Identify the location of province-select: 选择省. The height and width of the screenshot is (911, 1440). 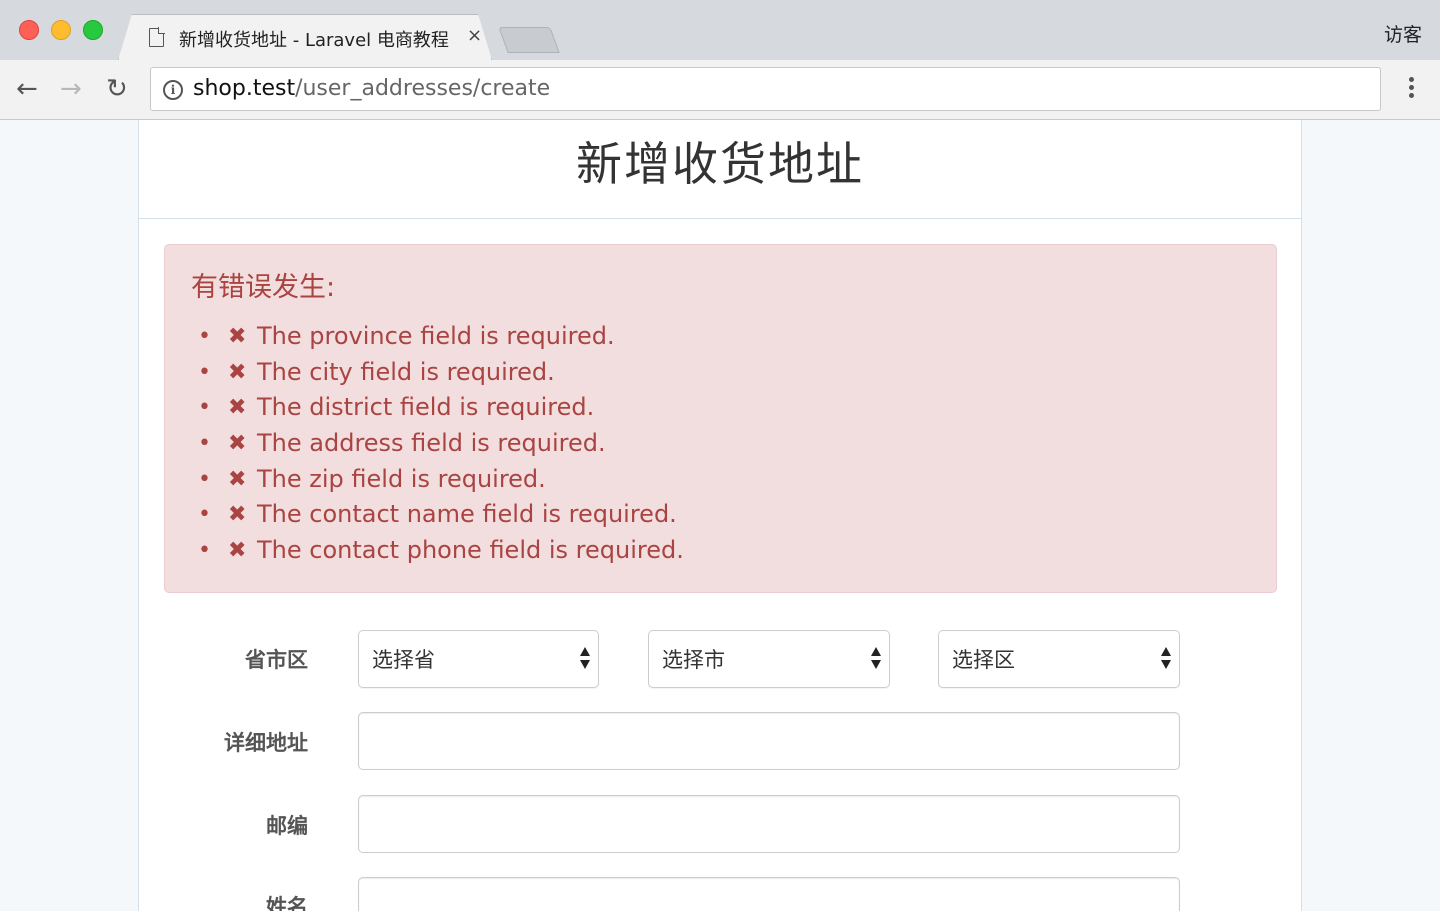
(478, 659).